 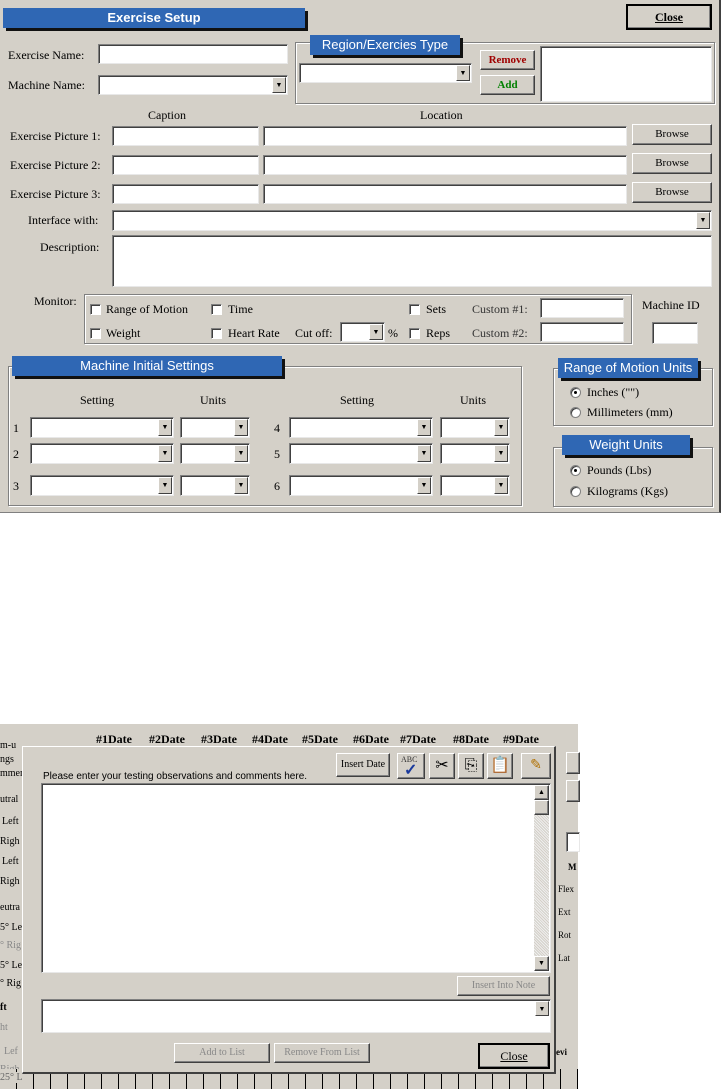 I want to click on custom1-input, so click(x=582, y=308).